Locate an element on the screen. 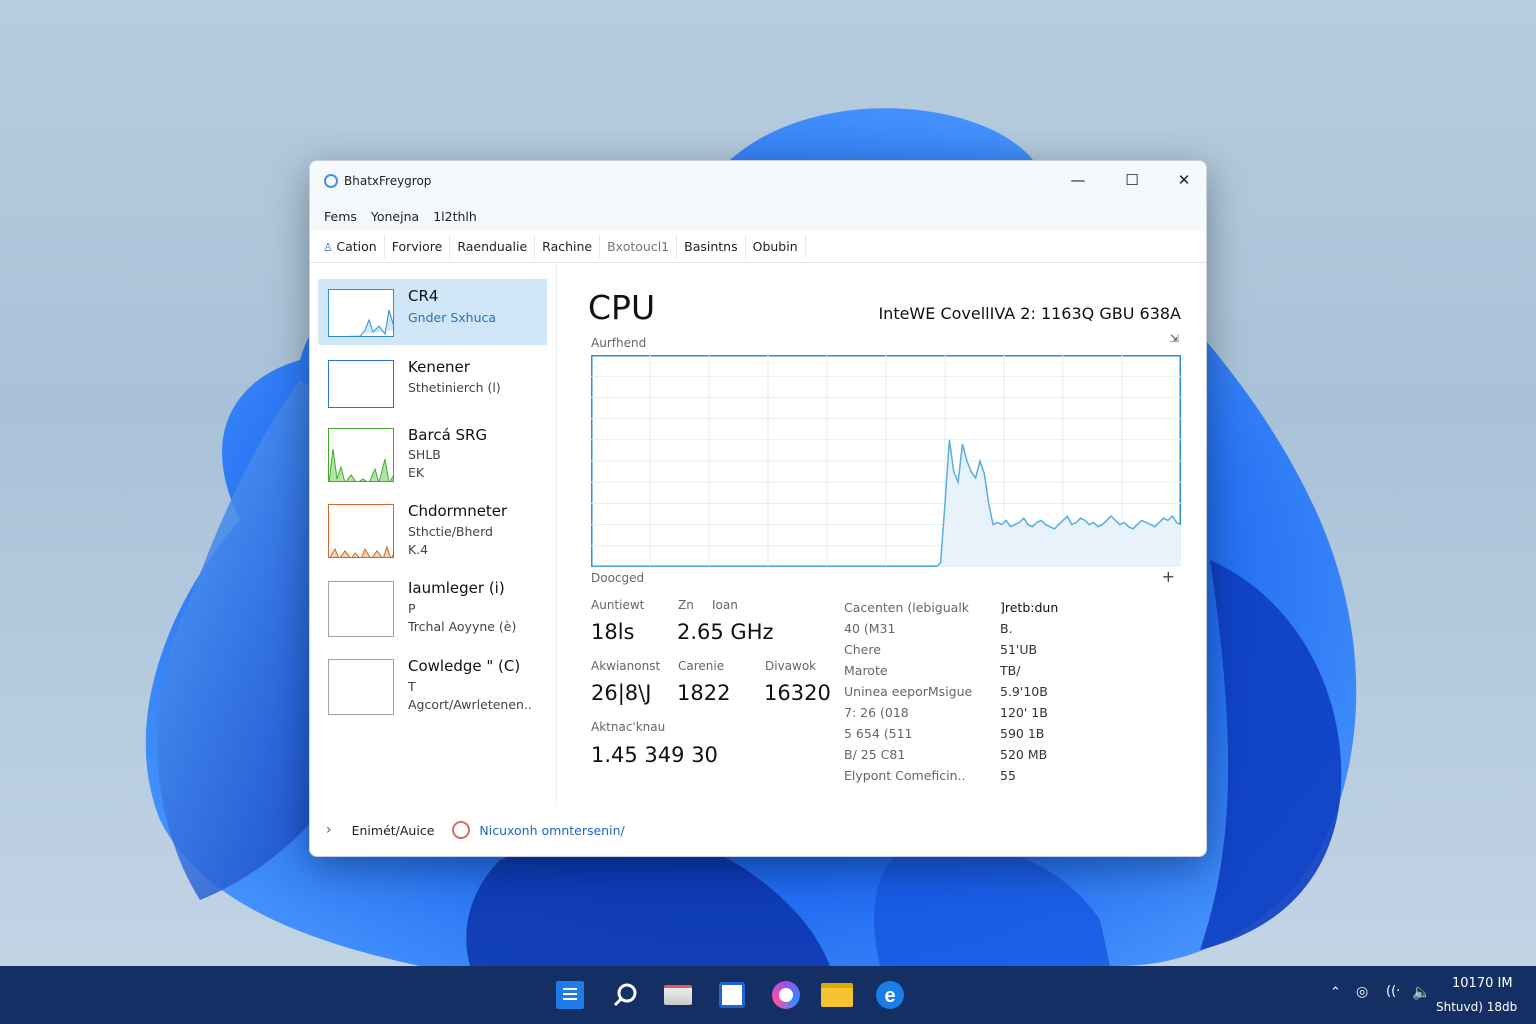  menu-bar: Fems Yonejna 1l2thlh is located at coordinates (758, 216).